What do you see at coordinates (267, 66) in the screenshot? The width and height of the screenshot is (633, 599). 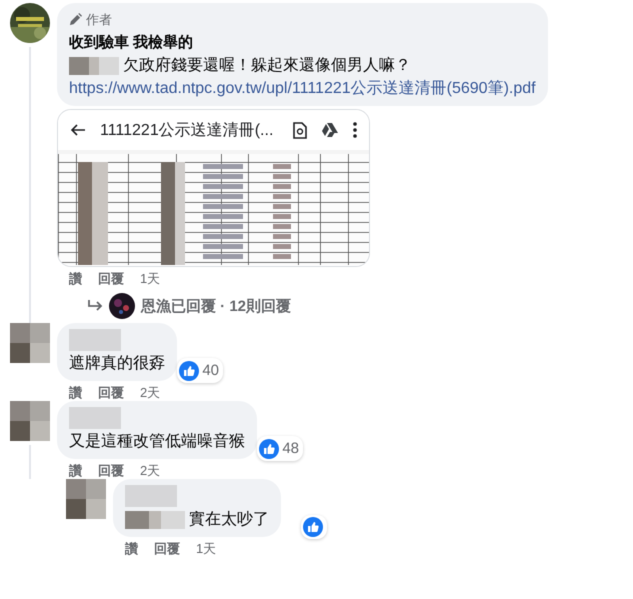 I see `comment-text: 欠政府錢要還喔！躲起來還像個男人嘛？` at bounding box center [267, 66].